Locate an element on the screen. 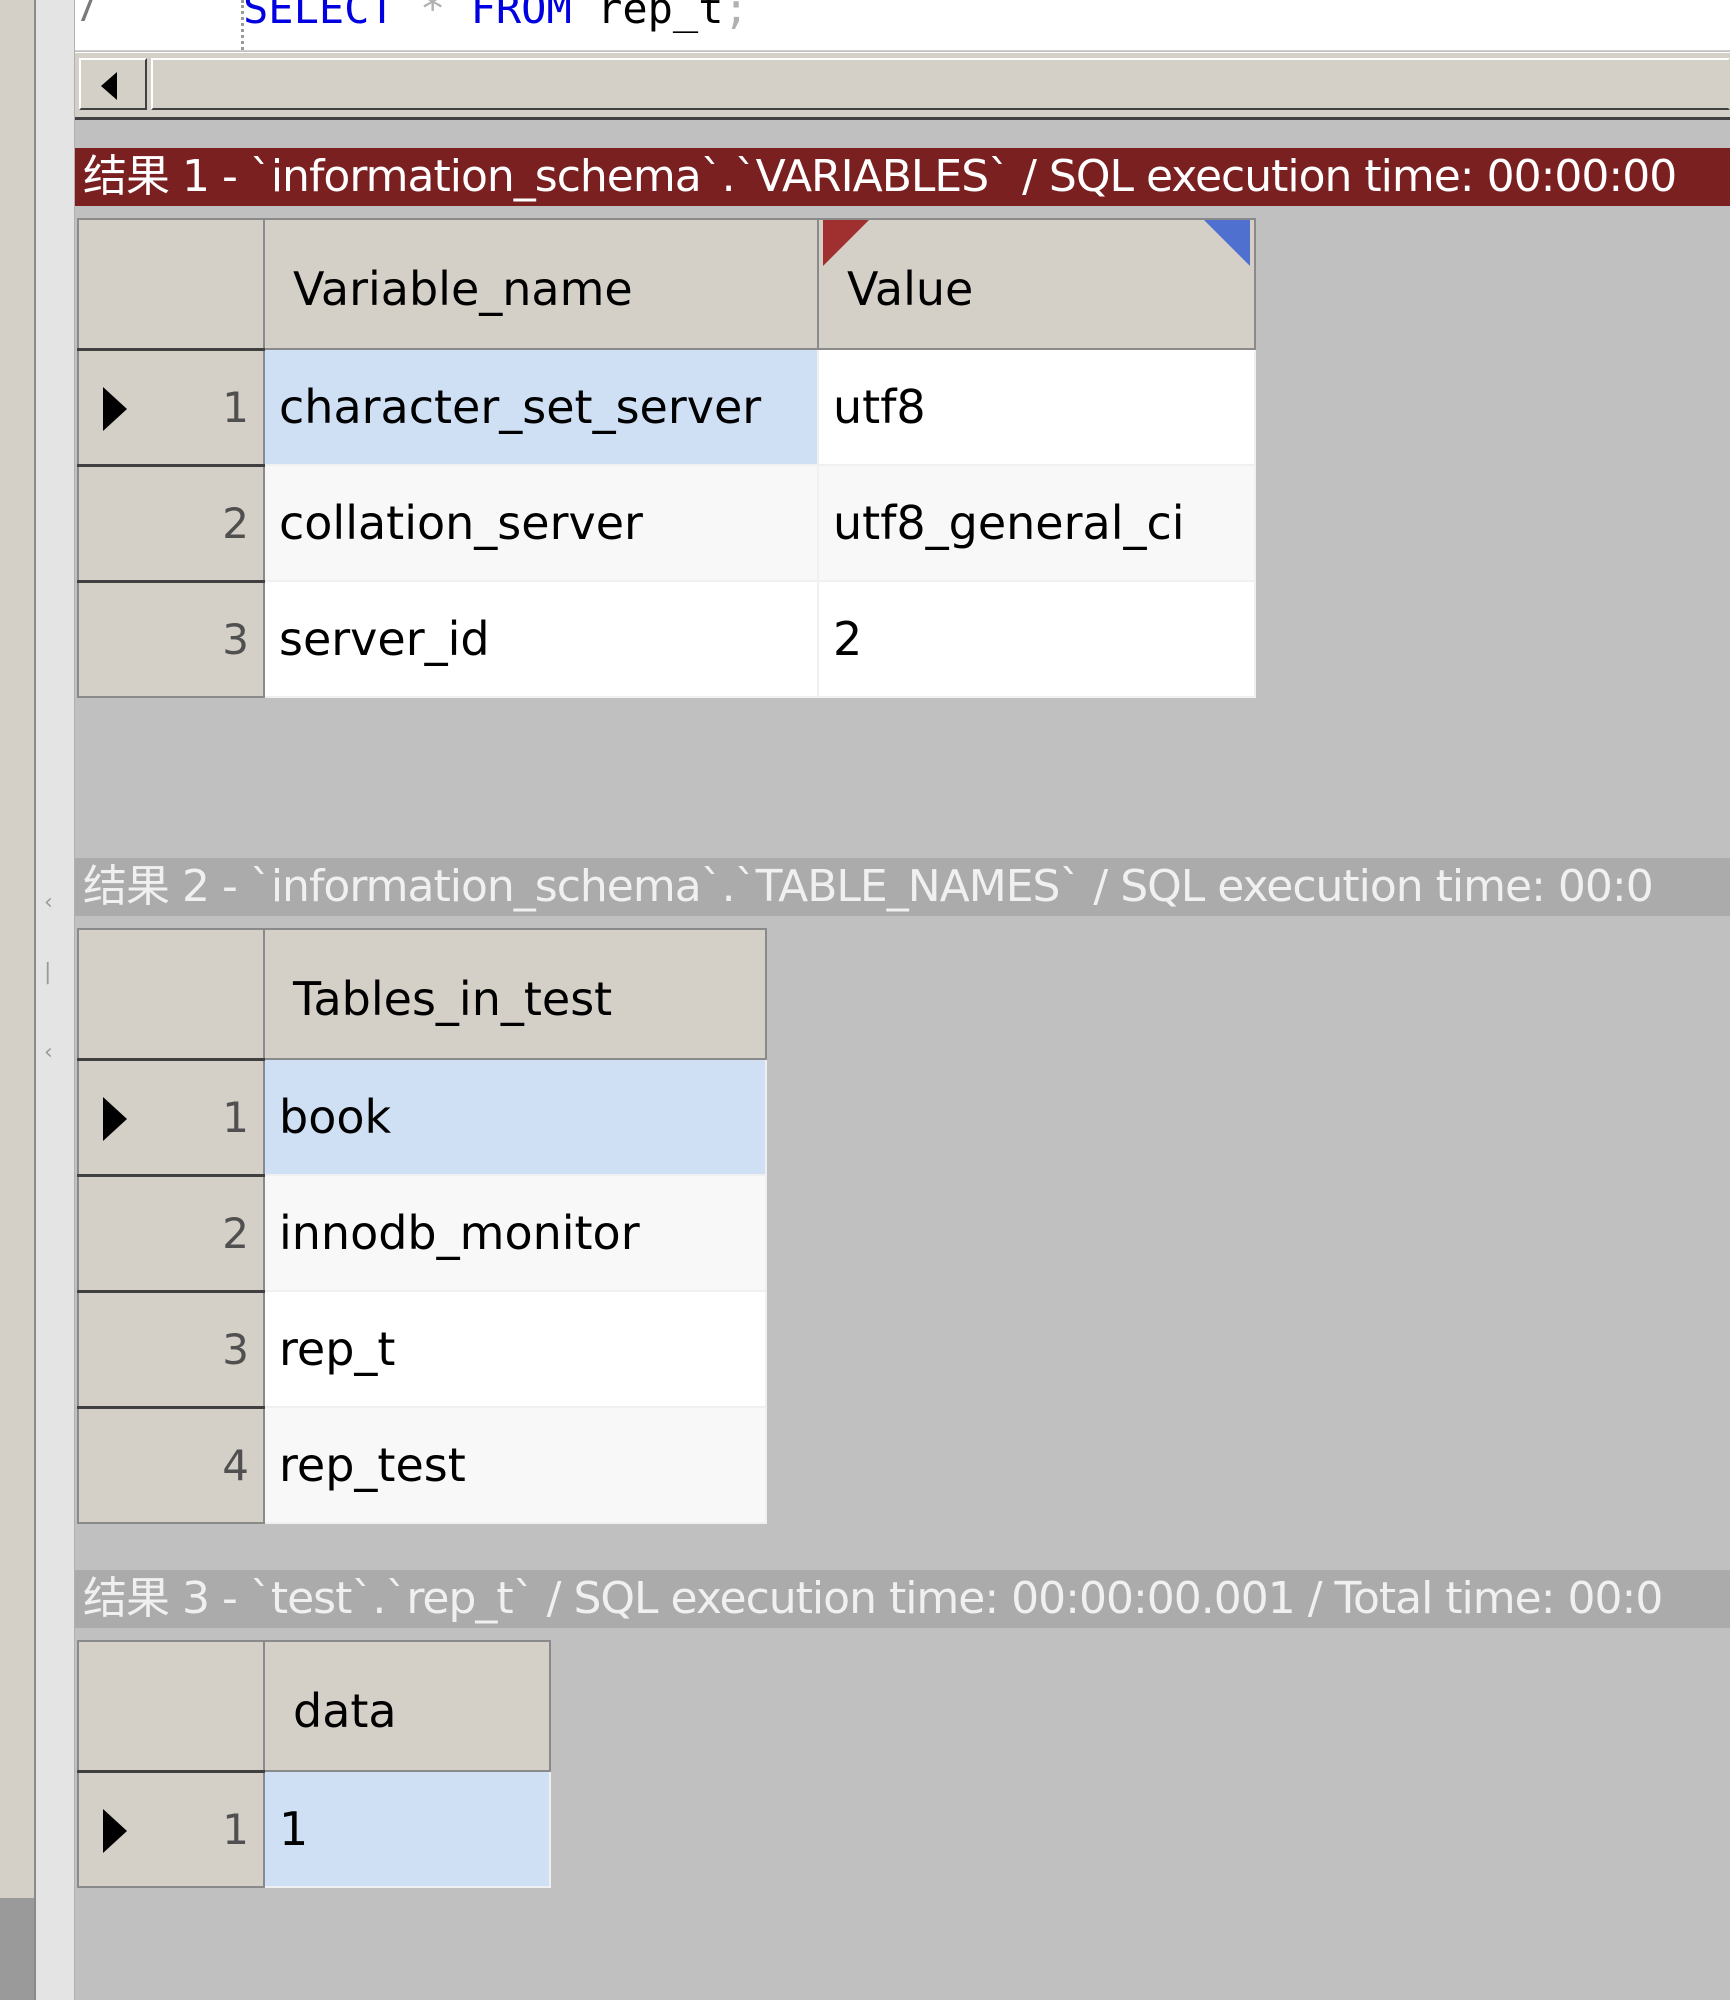 The width and height of the screenshot is (1730, 2000). row-number: 4 is located at coordinates (235, 1465).